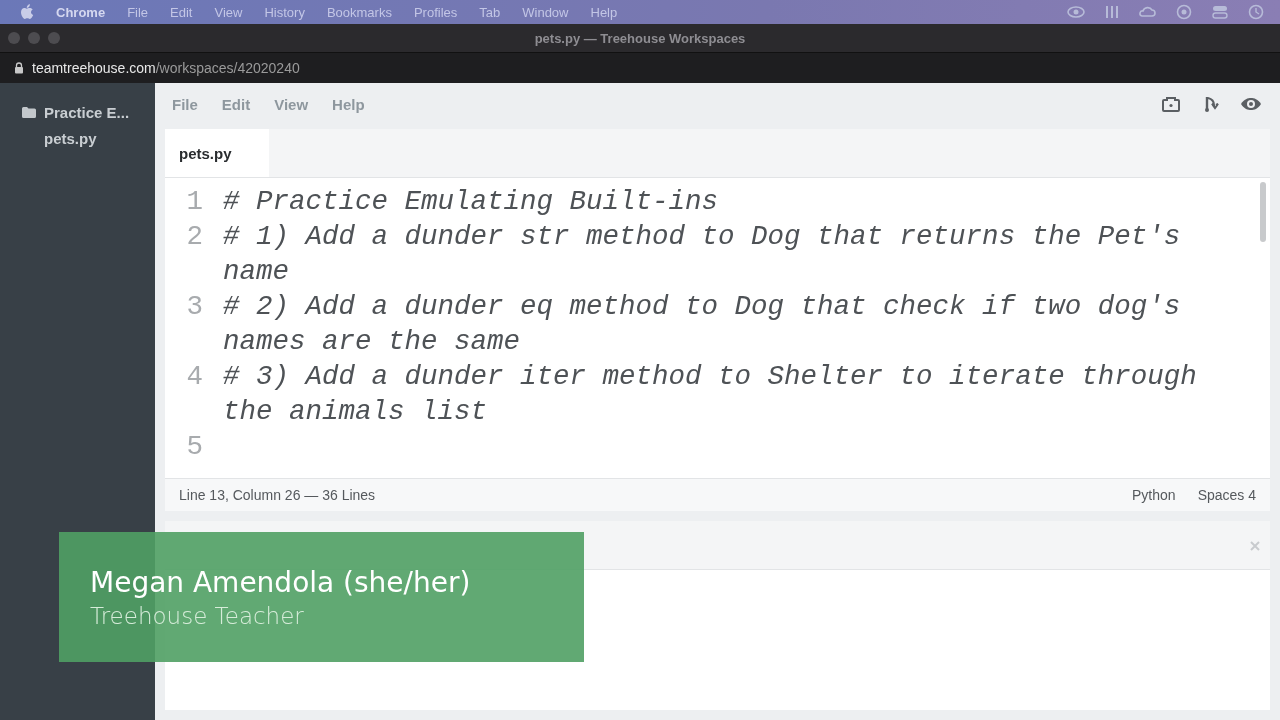 The height and width of the screenshot is (720, 1280). What do you see at coordinates (34, 38) in the screenshot?
I see `minimize-window-button` at bounding box center [34, 38].